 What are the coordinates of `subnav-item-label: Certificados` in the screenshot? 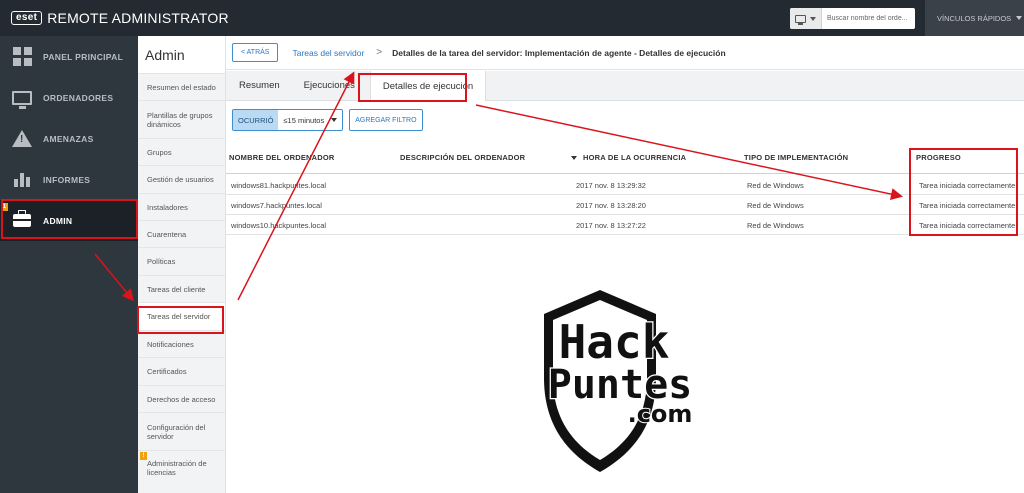 It's located at (167, 371).